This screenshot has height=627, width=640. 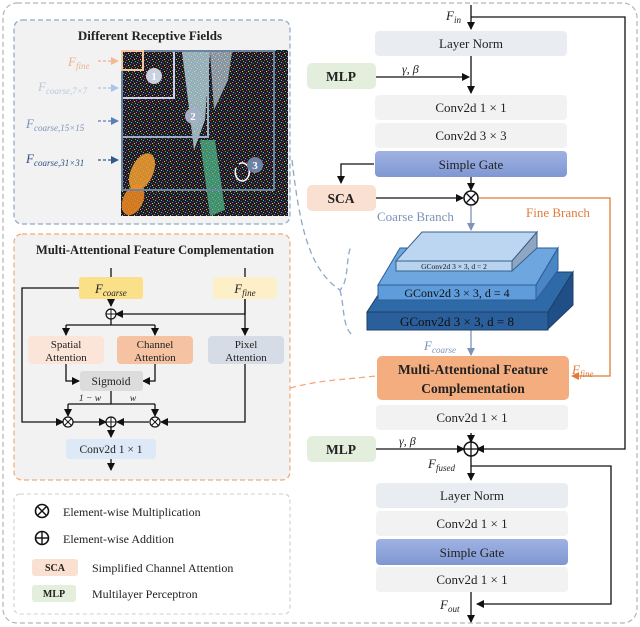 I want to click on w-label: w, so click(x=133, y=399).